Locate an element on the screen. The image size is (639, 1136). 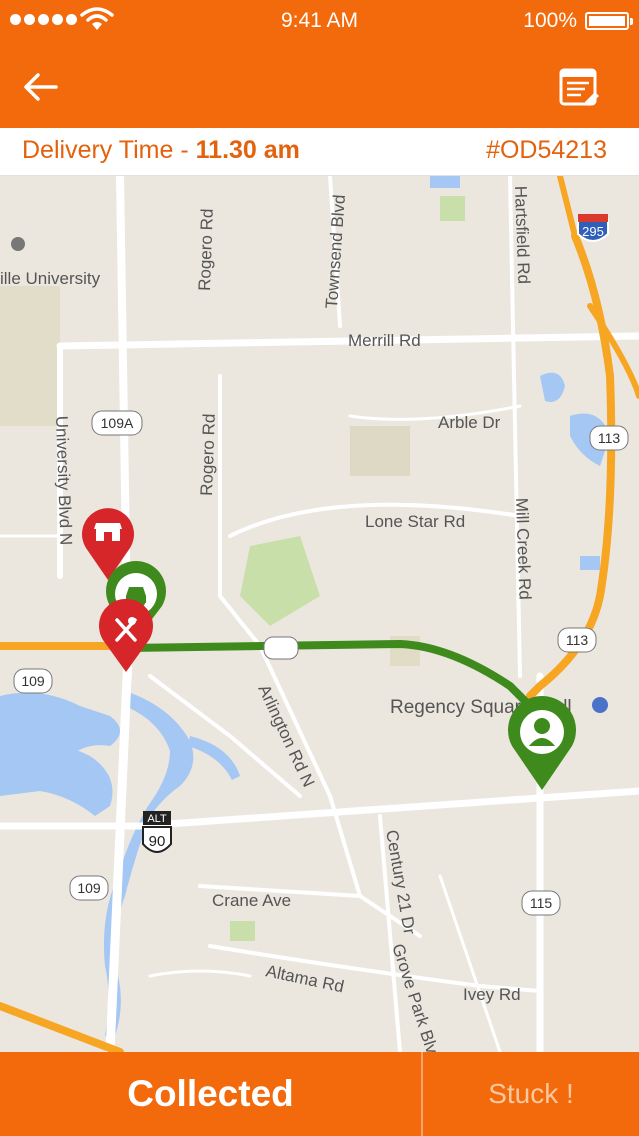
label-university-blvd: University Blvd N is located at coordinates (64, 480).